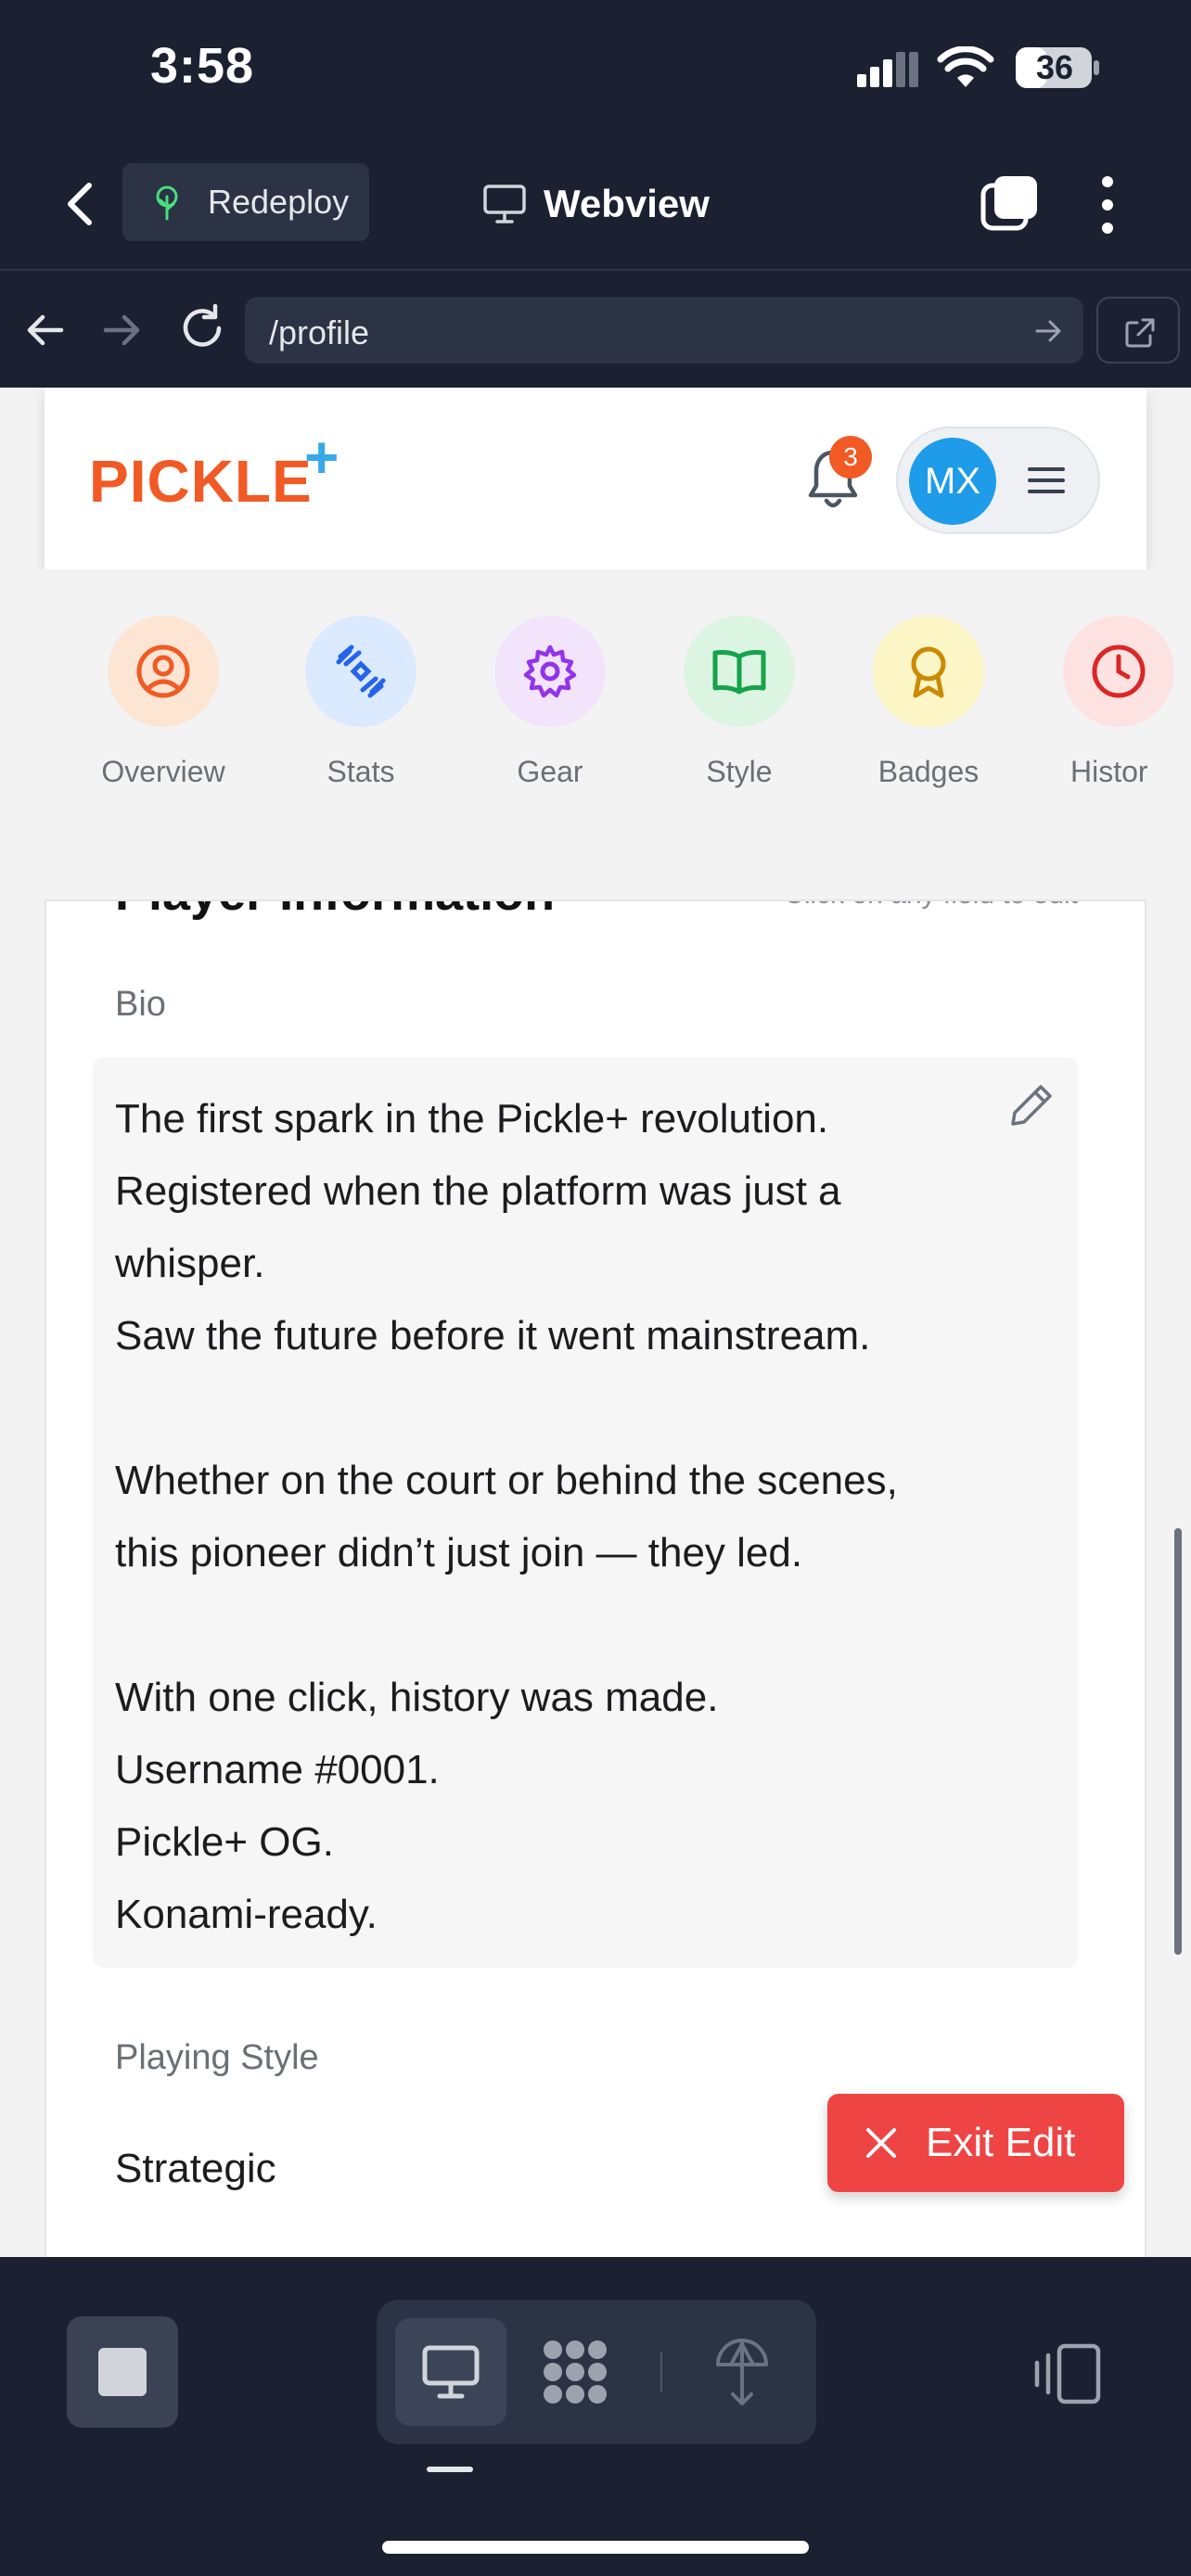  What do you see at coordinates (595, 900) in the screenshot?
I see `card-divider` at bounding box center [595, 900].